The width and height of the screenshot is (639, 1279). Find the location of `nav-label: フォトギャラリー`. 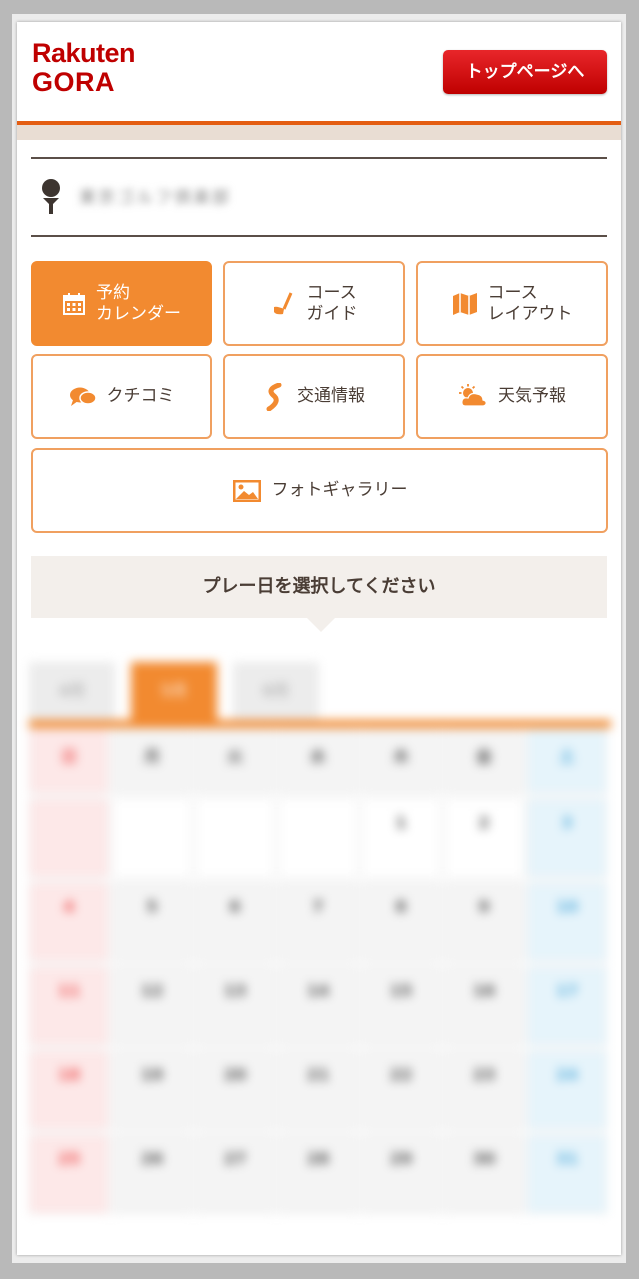

nav-label: フォトギャラリー is located at coordinates (339, 490).